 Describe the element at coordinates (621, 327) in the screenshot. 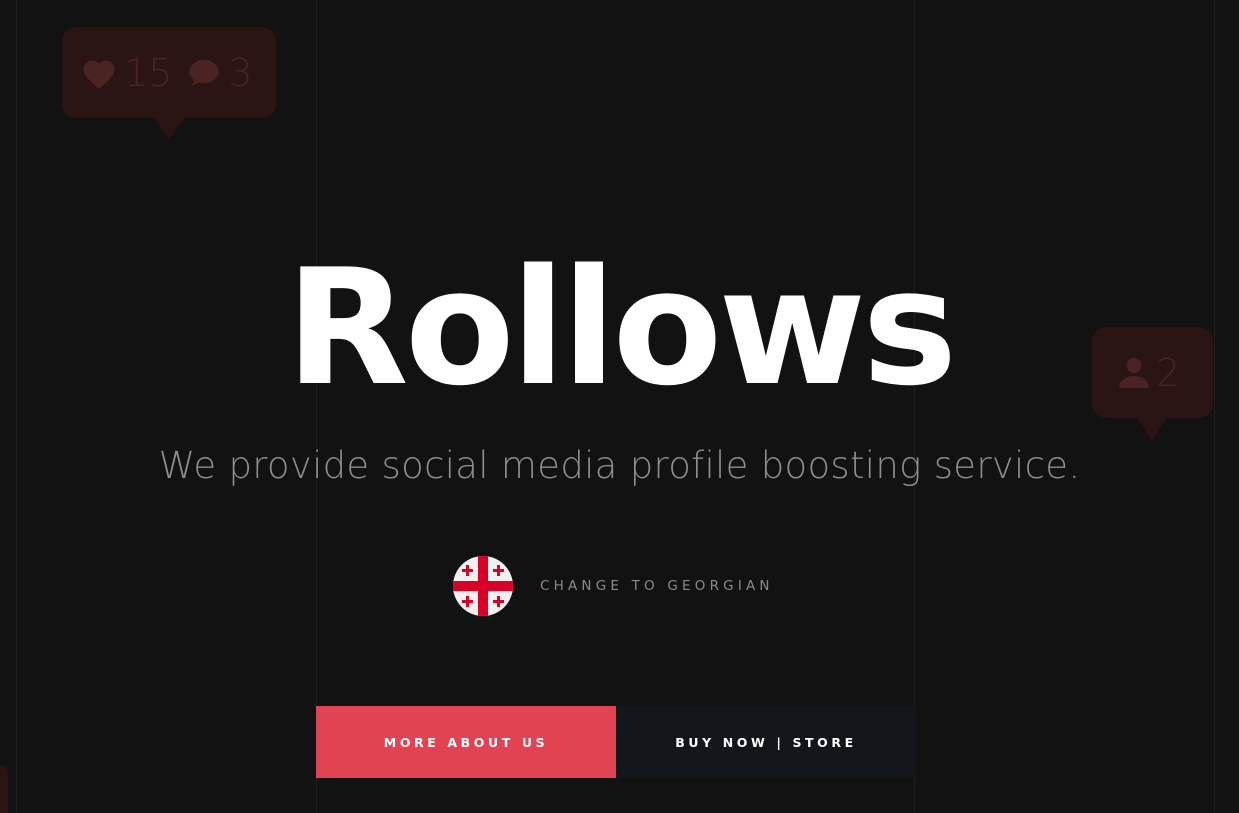

I see `page-title: Rollows` at that location.